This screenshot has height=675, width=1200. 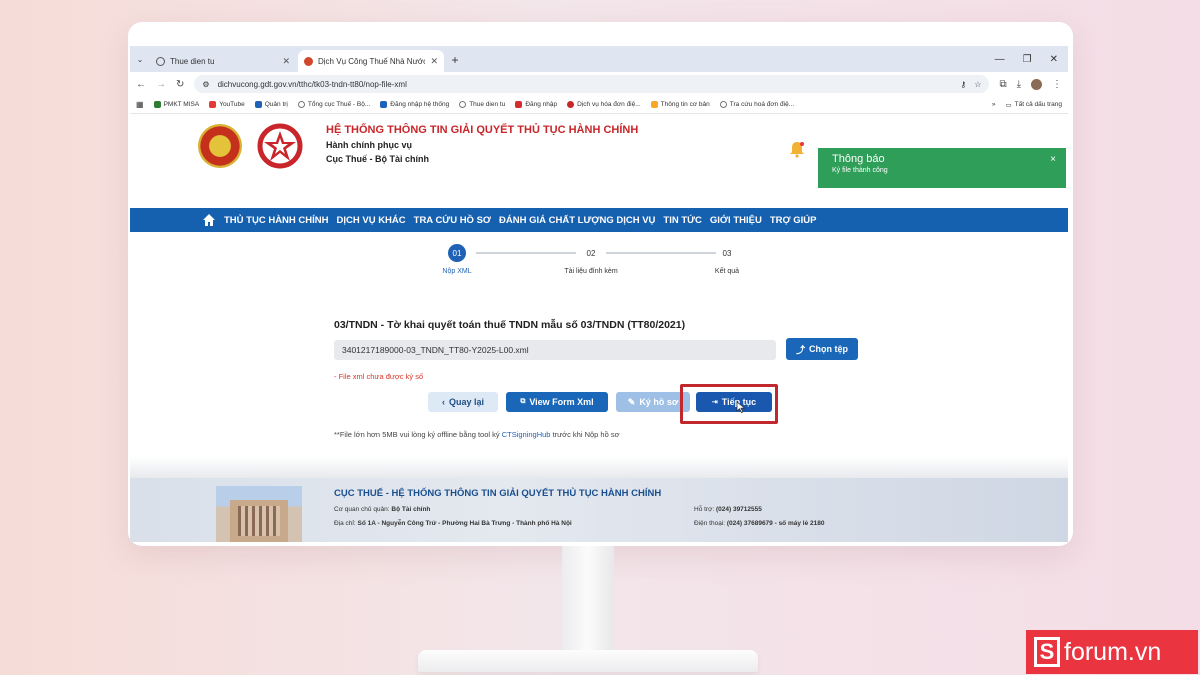 I want to click on restore-icon: ❐, so click(x=1027, y=59).